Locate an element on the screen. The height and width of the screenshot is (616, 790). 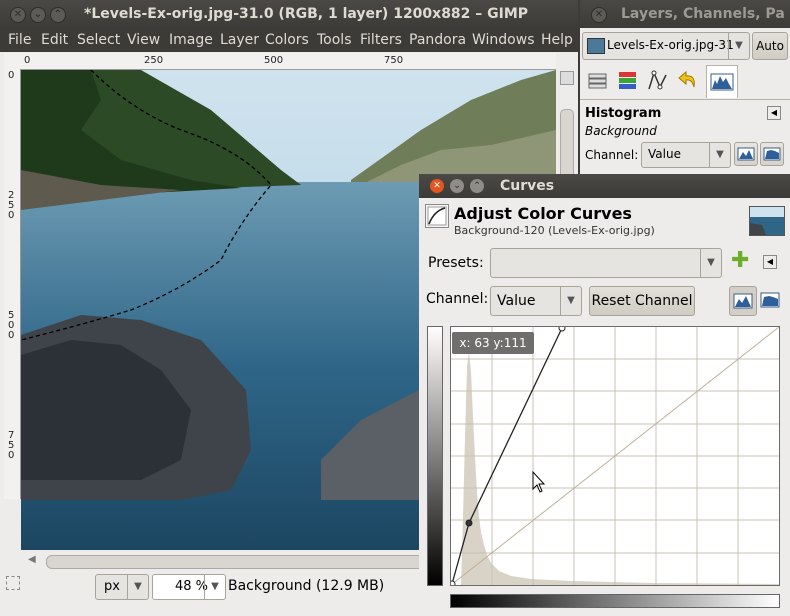
menu-pandora: Pandora is located at coordinates (437, 40).